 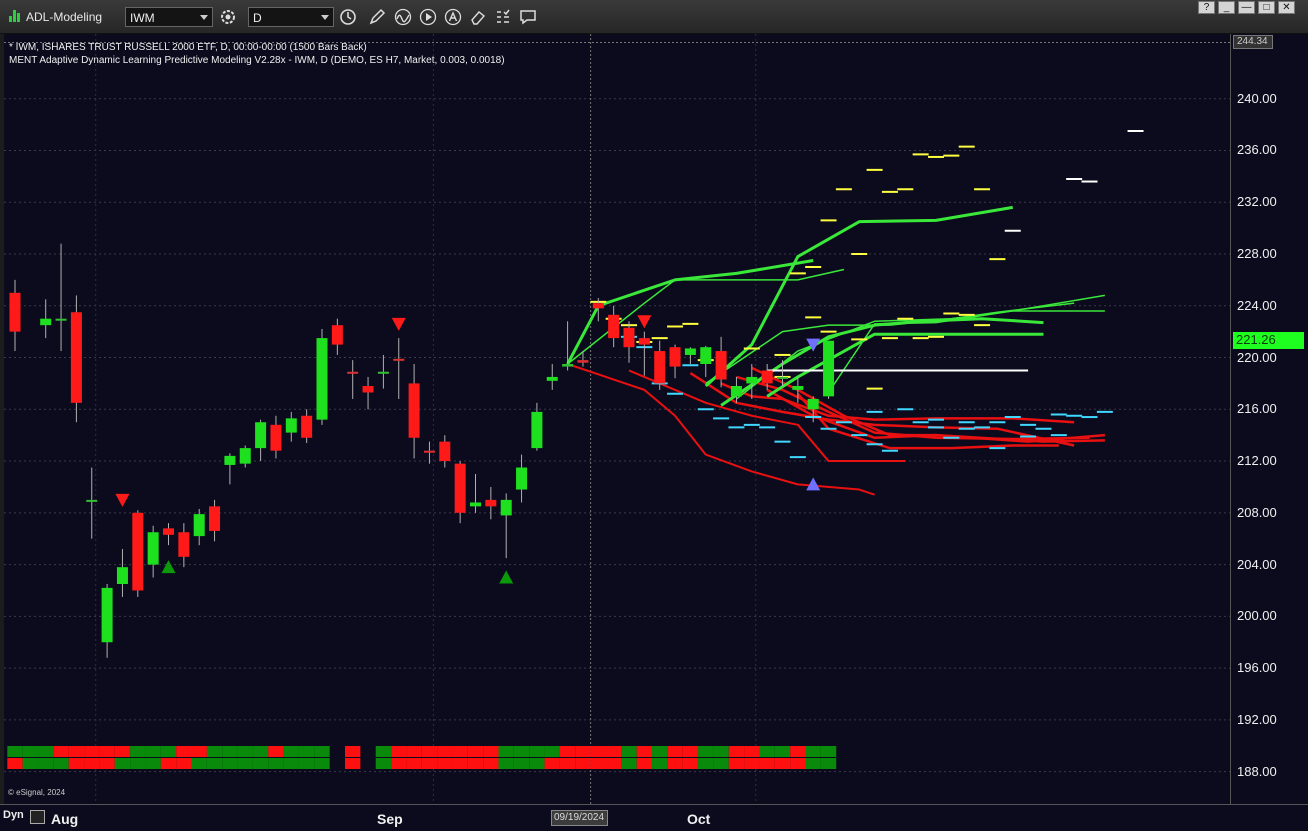 What do you see at coordinates (1257, 202) in the screenshot?
I see `price-tick-label: 232.00` at bounding box center [1257, 202].